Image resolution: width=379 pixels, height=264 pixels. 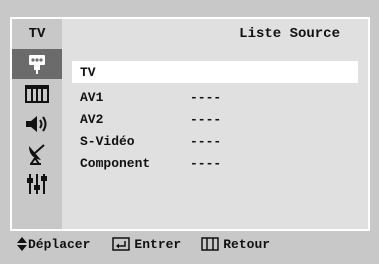 What do you see at coordinates (115, 163) in the screenshot?
I see `source-name: Component` at bounding box center [115, 163].